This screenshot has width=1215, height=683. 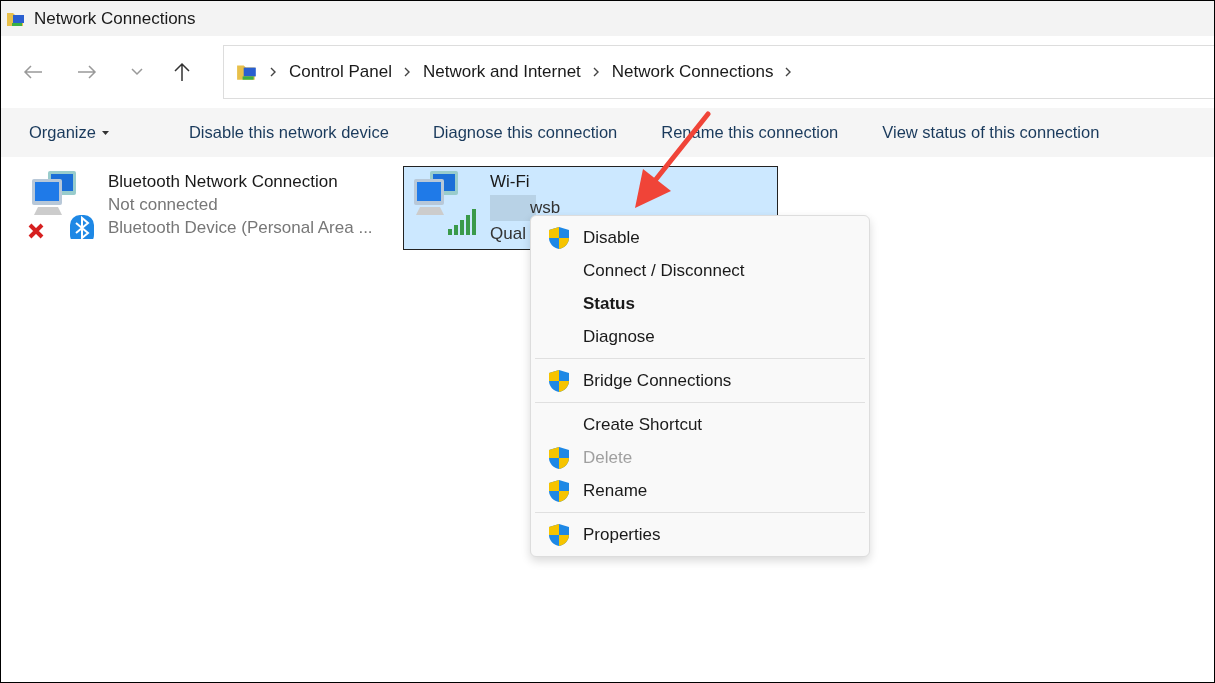 What do you see at coordinates (115, 18) in the screenshot?
I see `window-title: Network Connections` at bounding box center [115, 18].